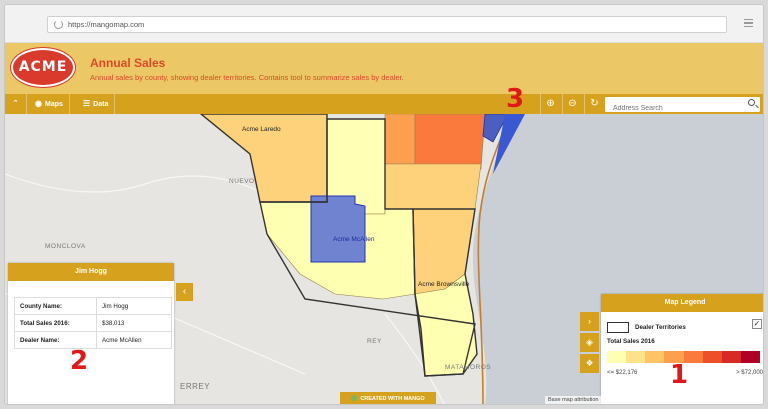  I want to click on chevron-right-icon: ›, so click(589, 321).